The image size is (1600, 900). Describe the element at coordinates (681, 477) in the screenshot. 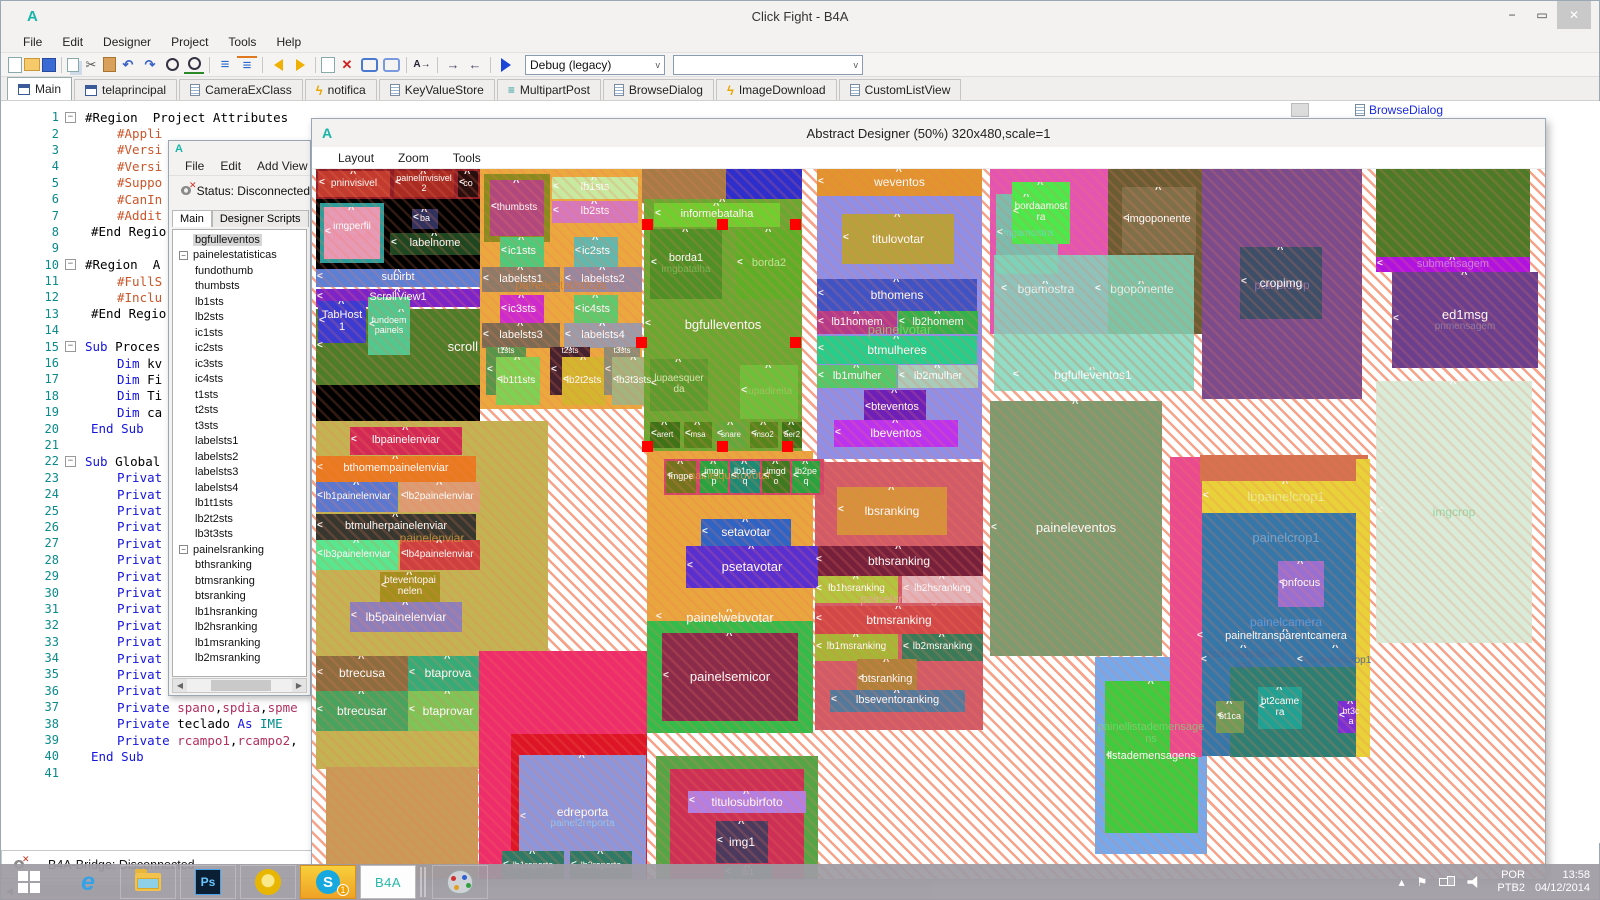

I see `view-imgpe: imgpe` at that location.